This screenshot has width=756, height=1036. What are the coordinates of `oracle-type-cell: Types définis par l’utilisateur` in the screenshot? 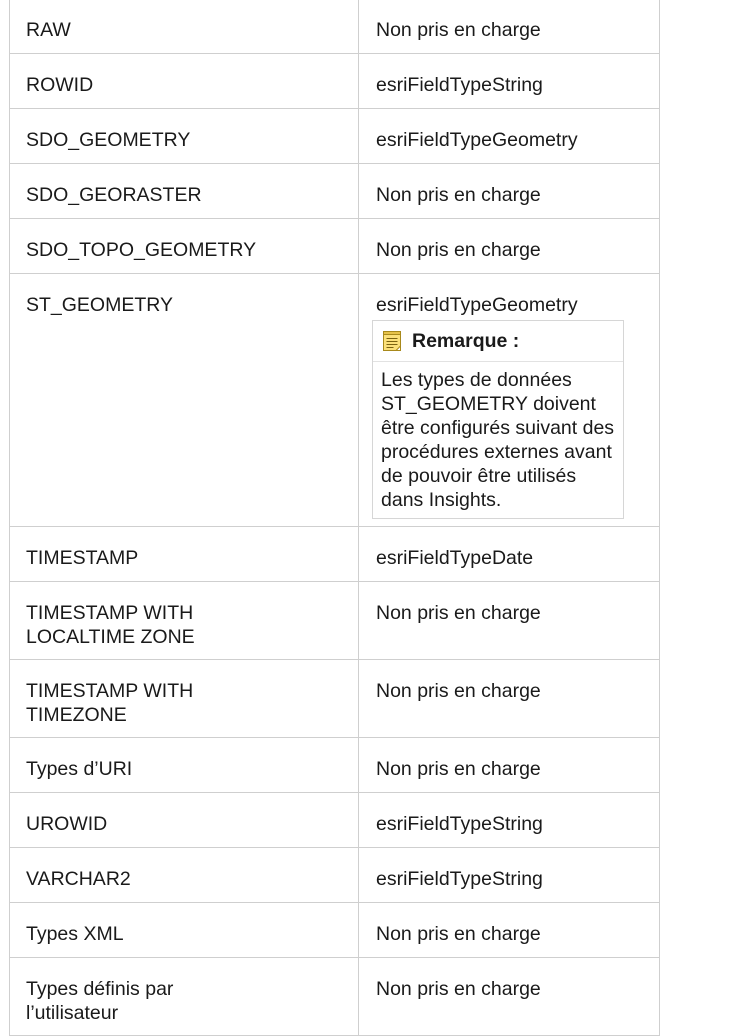 It's located at (184, 996).